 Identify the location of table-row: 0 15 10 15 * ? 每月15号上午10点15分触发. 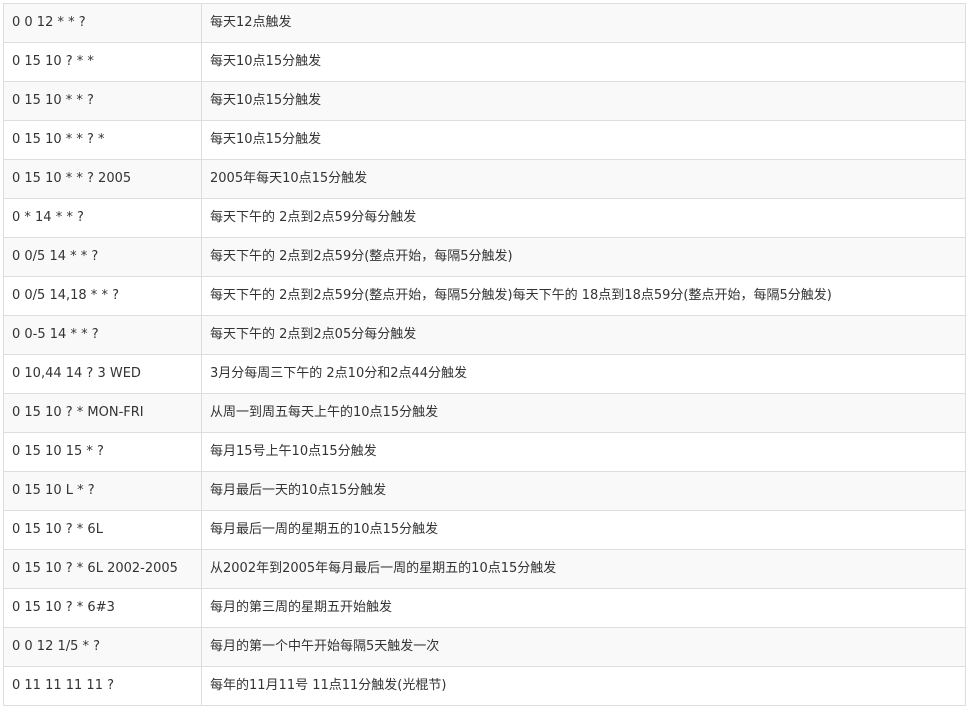
(485, 452).